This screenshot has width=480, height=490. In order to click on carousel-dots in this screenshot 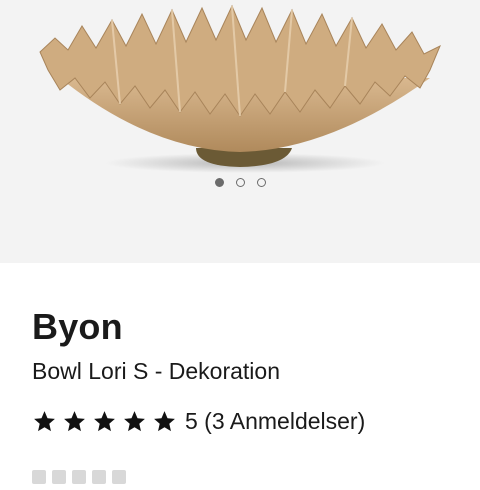, I will do `click(240, 182)`.